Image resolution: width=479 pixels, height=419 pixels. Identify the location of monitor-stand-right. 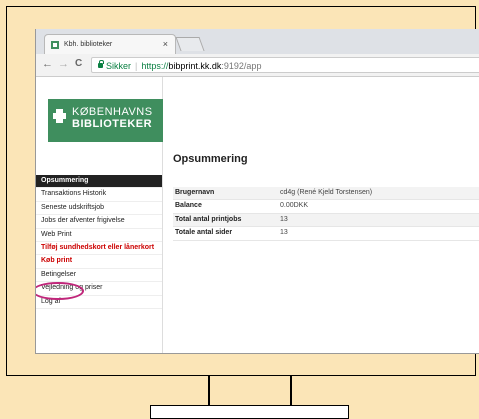
(291, 391).